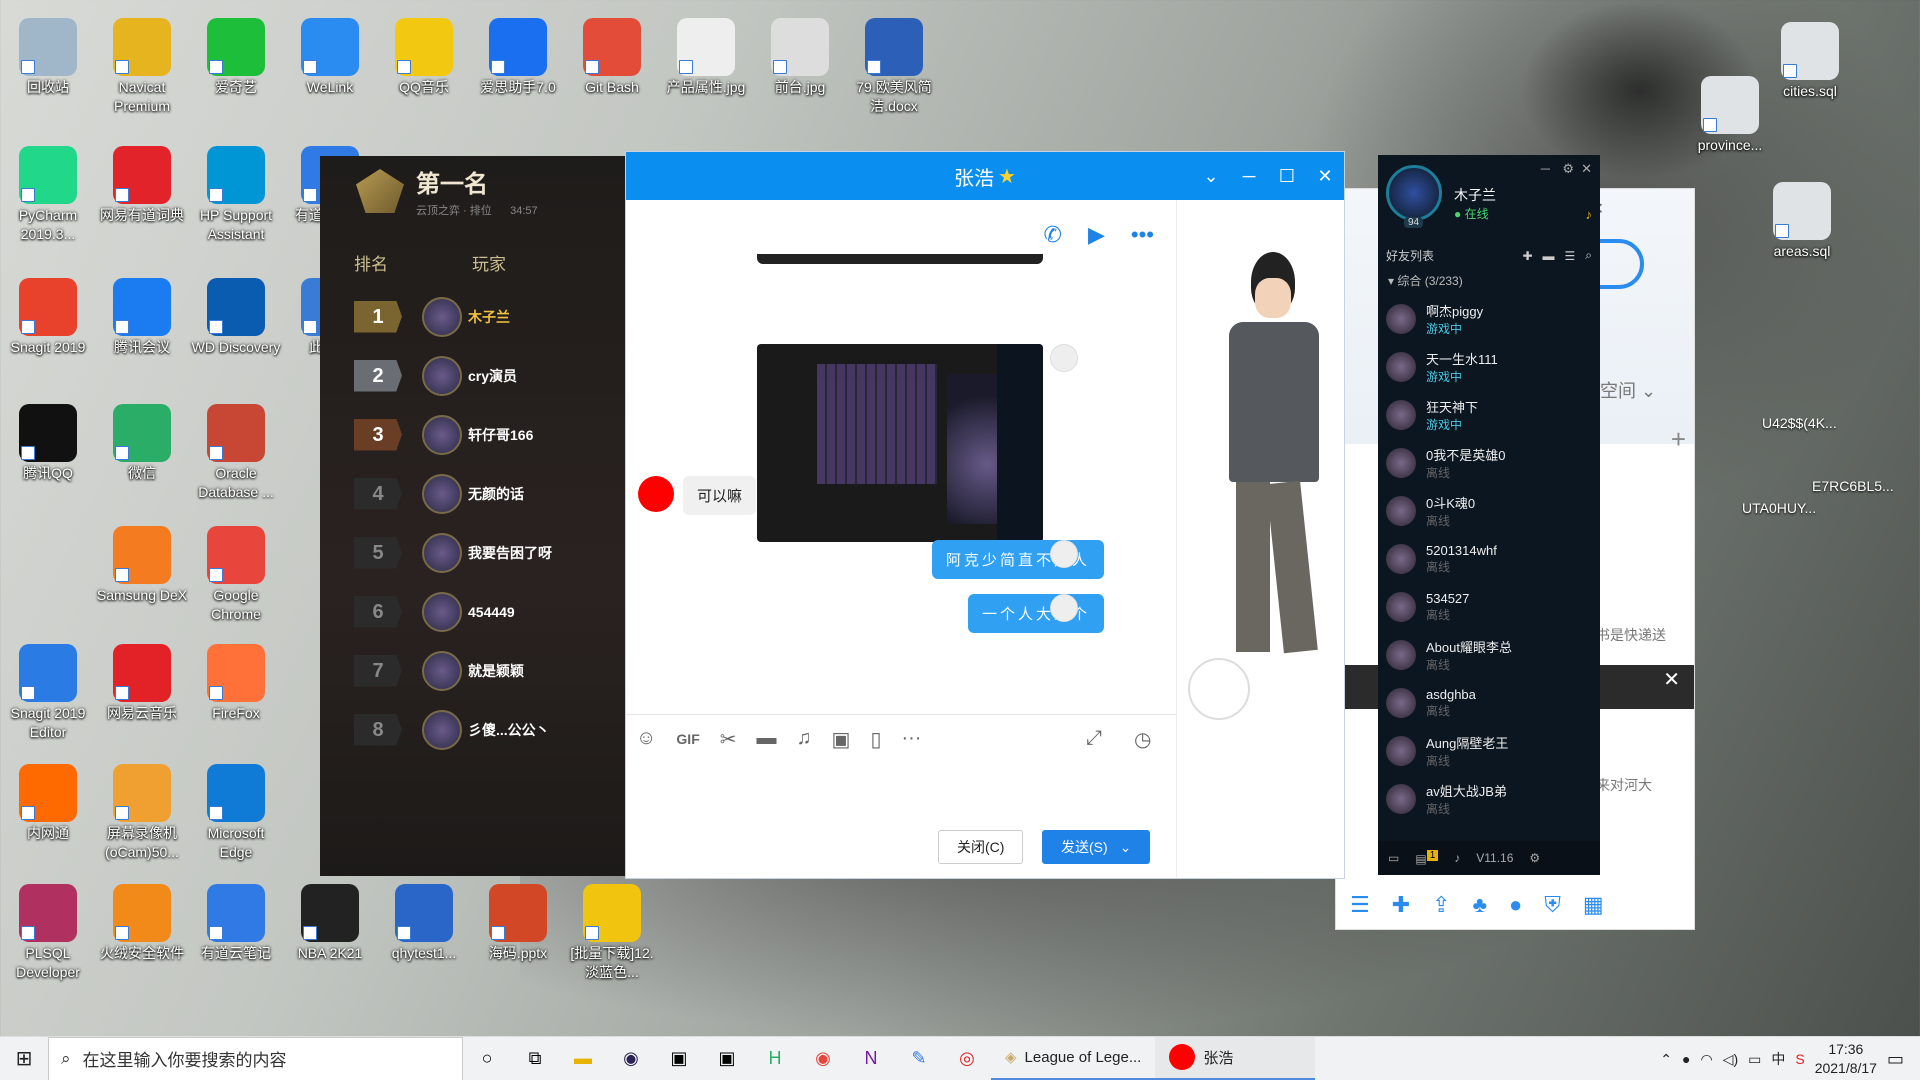  Describe the element at coordinates (1142, 739) in the screenshot. I see `history-icon: ◷` at that location.